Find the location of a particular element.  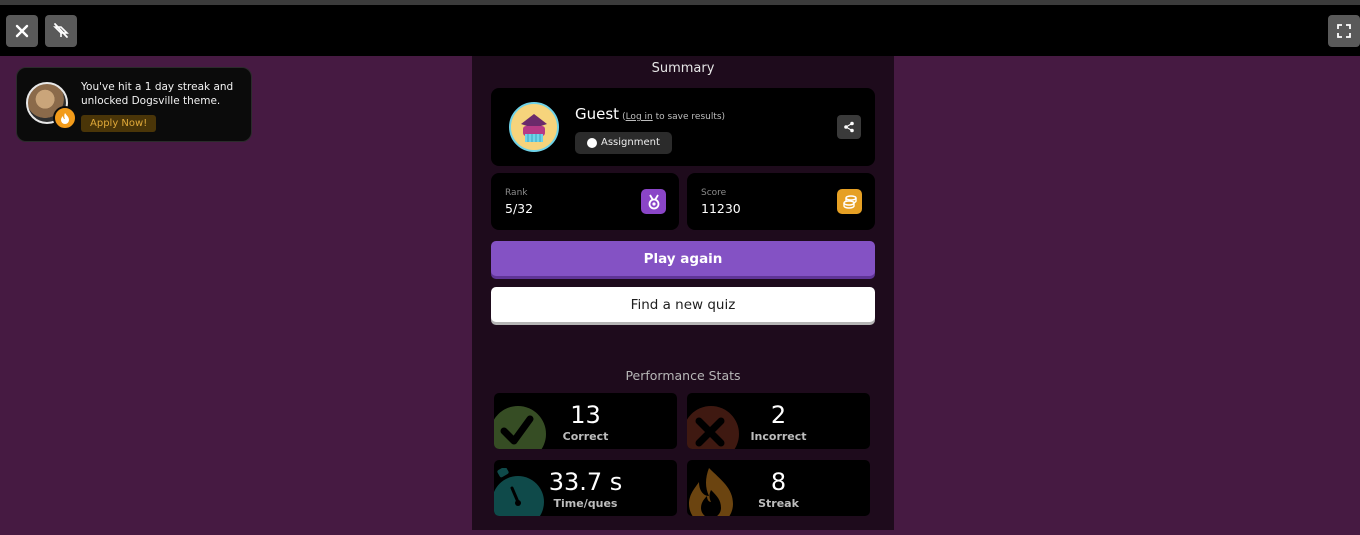

flame-icon is located at coordinates (65, 118).